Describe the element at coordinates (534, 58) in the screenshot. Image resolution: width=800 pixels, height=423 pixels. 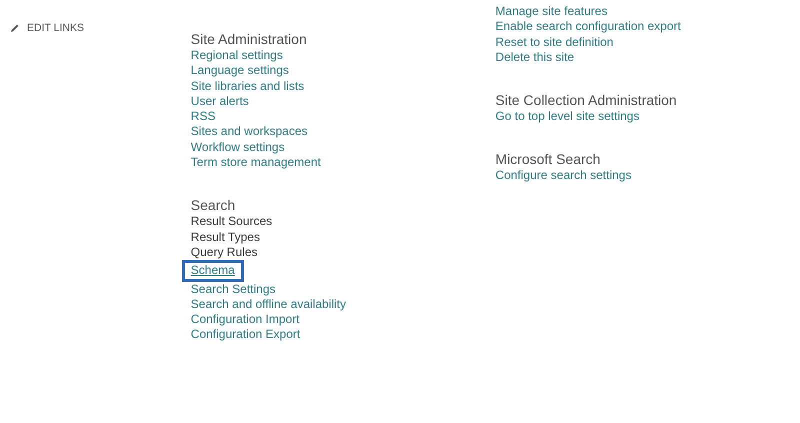
I see `settings-link: Delete this site` at that location.